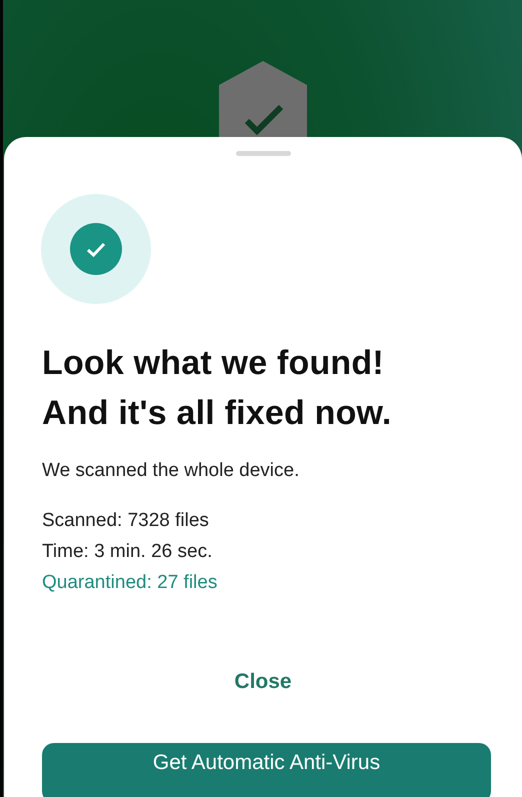 This screenshot has height=797, width=522. Describe the element at coordinates (263, 153) in the screenshot. I see `drag-handle` at that location.